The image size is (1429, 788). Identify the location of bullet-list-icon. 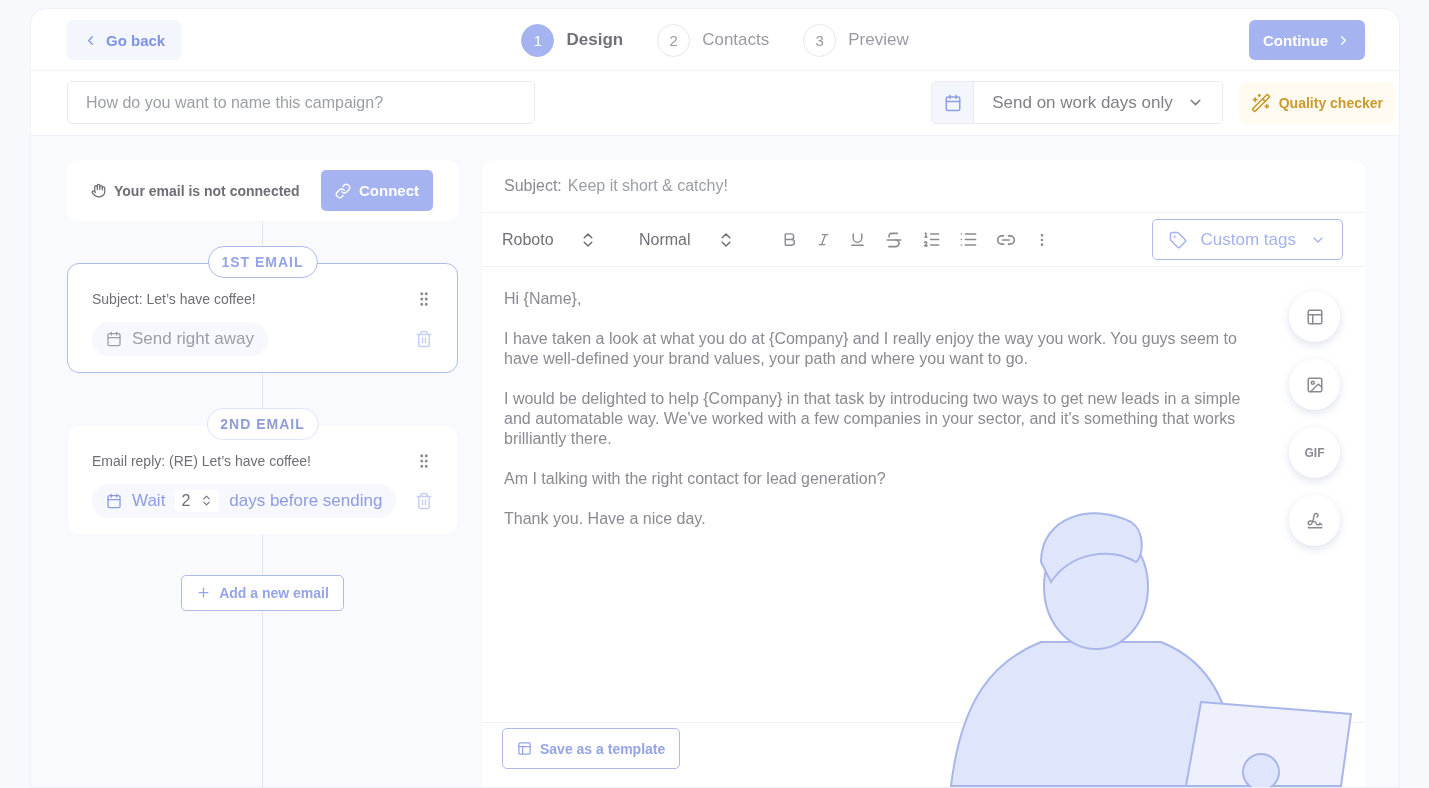
(968, 239).